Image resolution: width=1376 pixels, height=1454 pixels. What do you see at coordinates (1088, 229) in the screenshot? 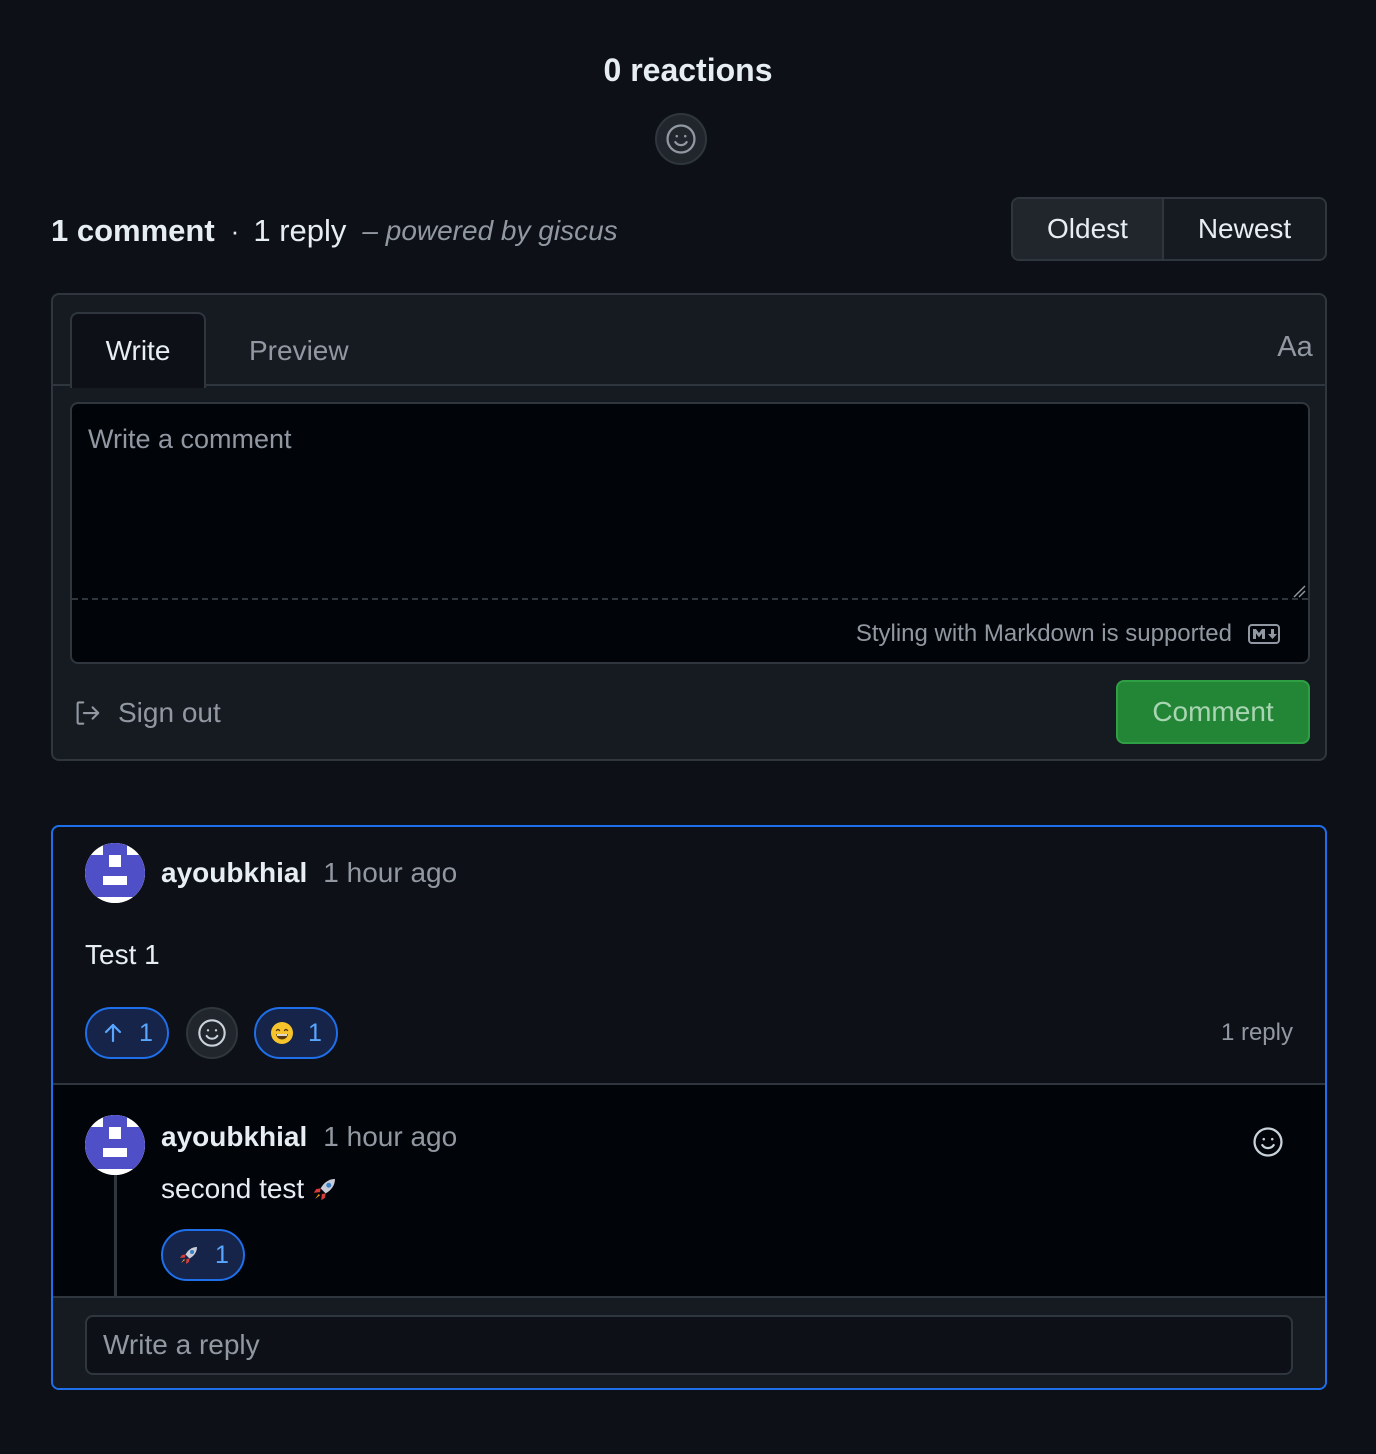
I see `sort-oldest-button: Oldest` at bounding box center [1088, 229].